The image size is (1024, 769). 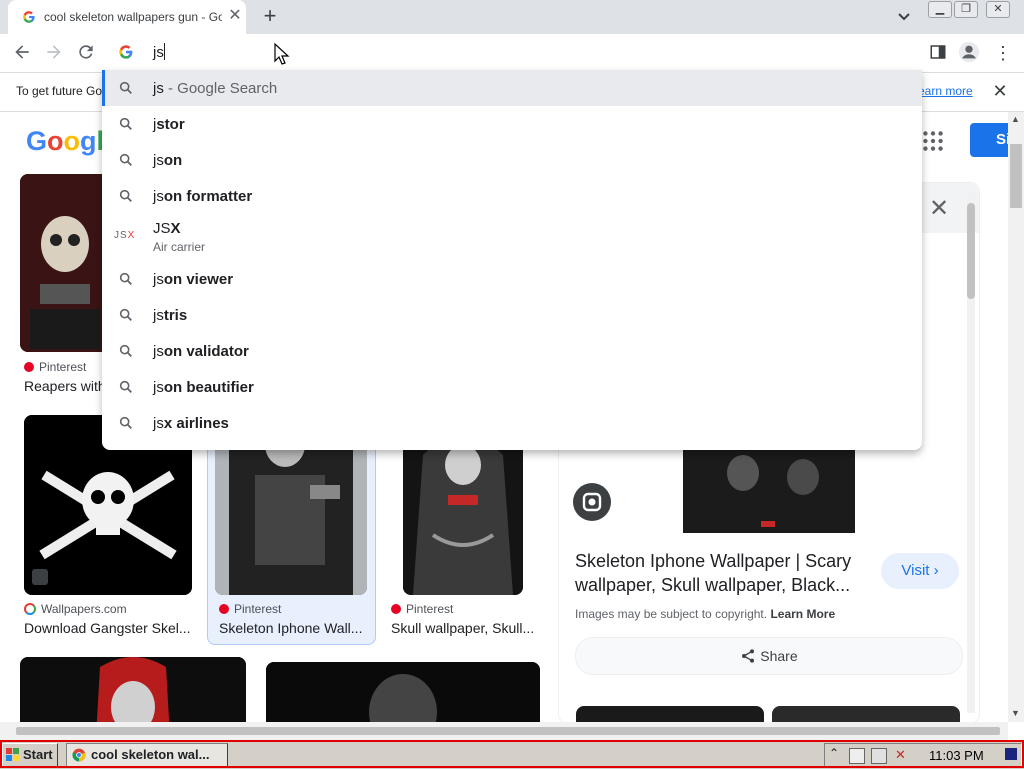 I want to click on address-input: js, so click(x=159, y=52).